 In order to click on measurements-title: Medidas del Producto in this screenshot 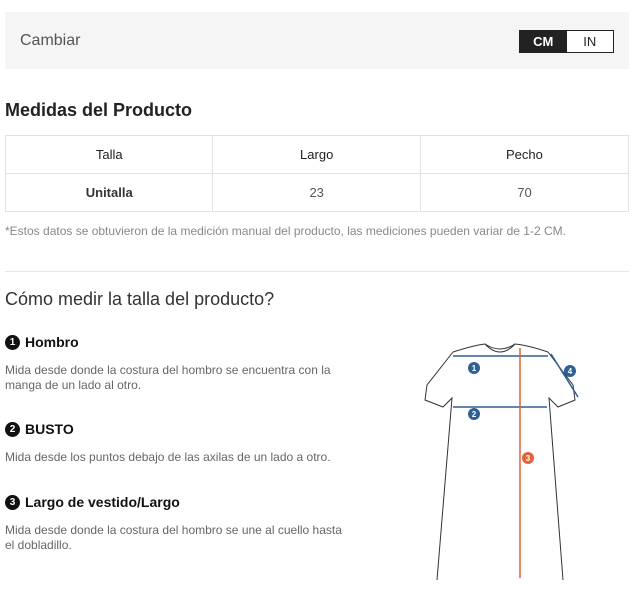, I will do `click(99, 110)`.